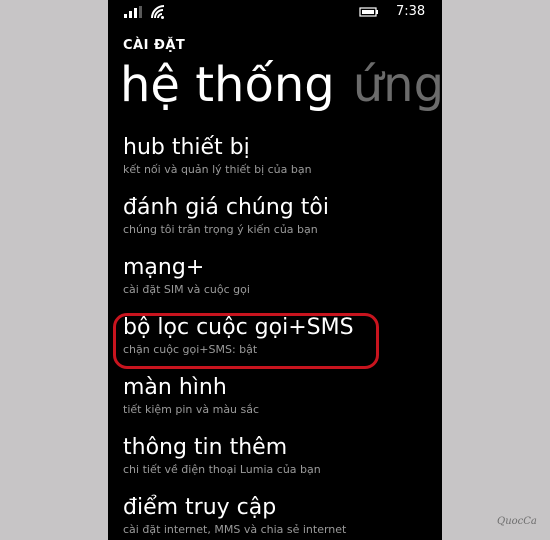 The width and height of the screenshot is (550, 540). I want to click on highlight-ring, so click(246, 341).